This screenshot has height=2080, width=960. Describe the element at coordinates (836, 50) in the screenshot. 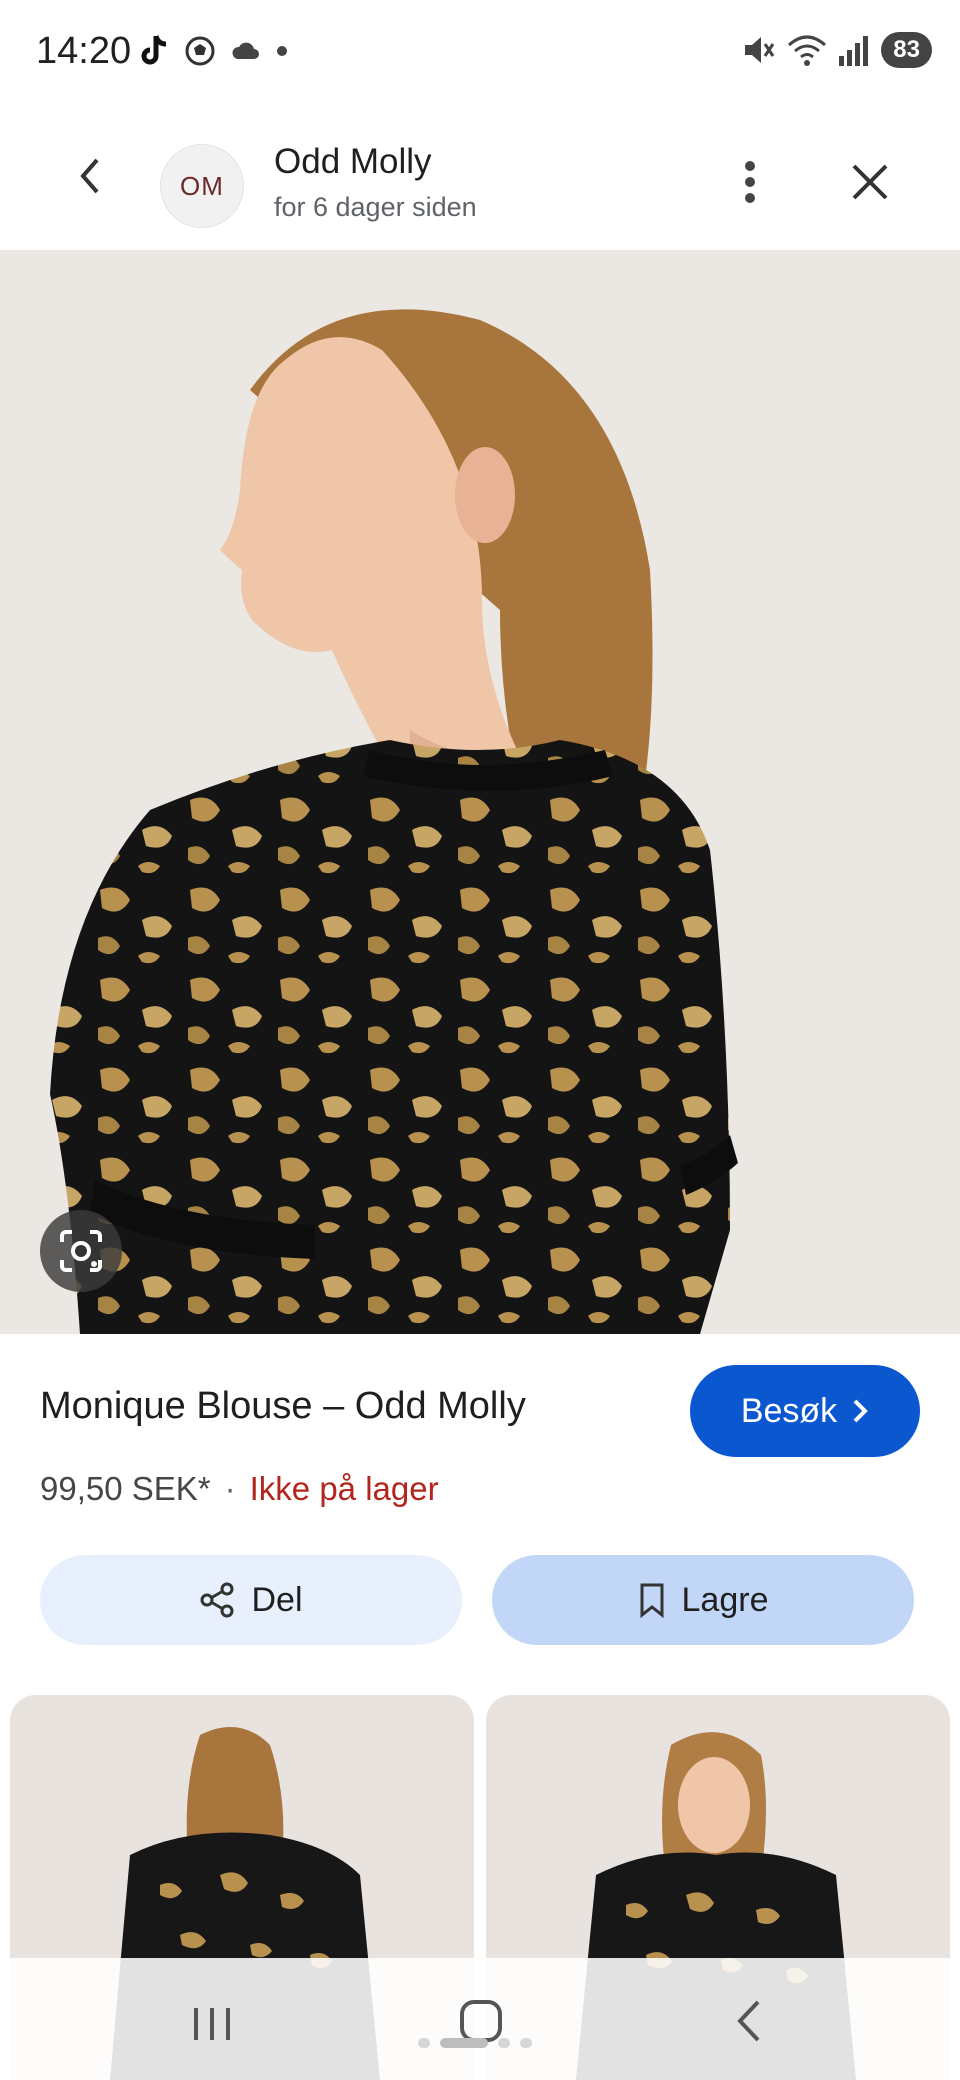

I see `system-icons: 83` at that location.